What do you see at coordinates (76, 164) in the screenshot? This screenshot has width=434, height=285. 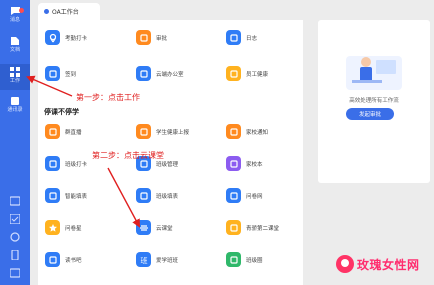 I see `app-label: 班级打卡` at bounding box center [76, 164].